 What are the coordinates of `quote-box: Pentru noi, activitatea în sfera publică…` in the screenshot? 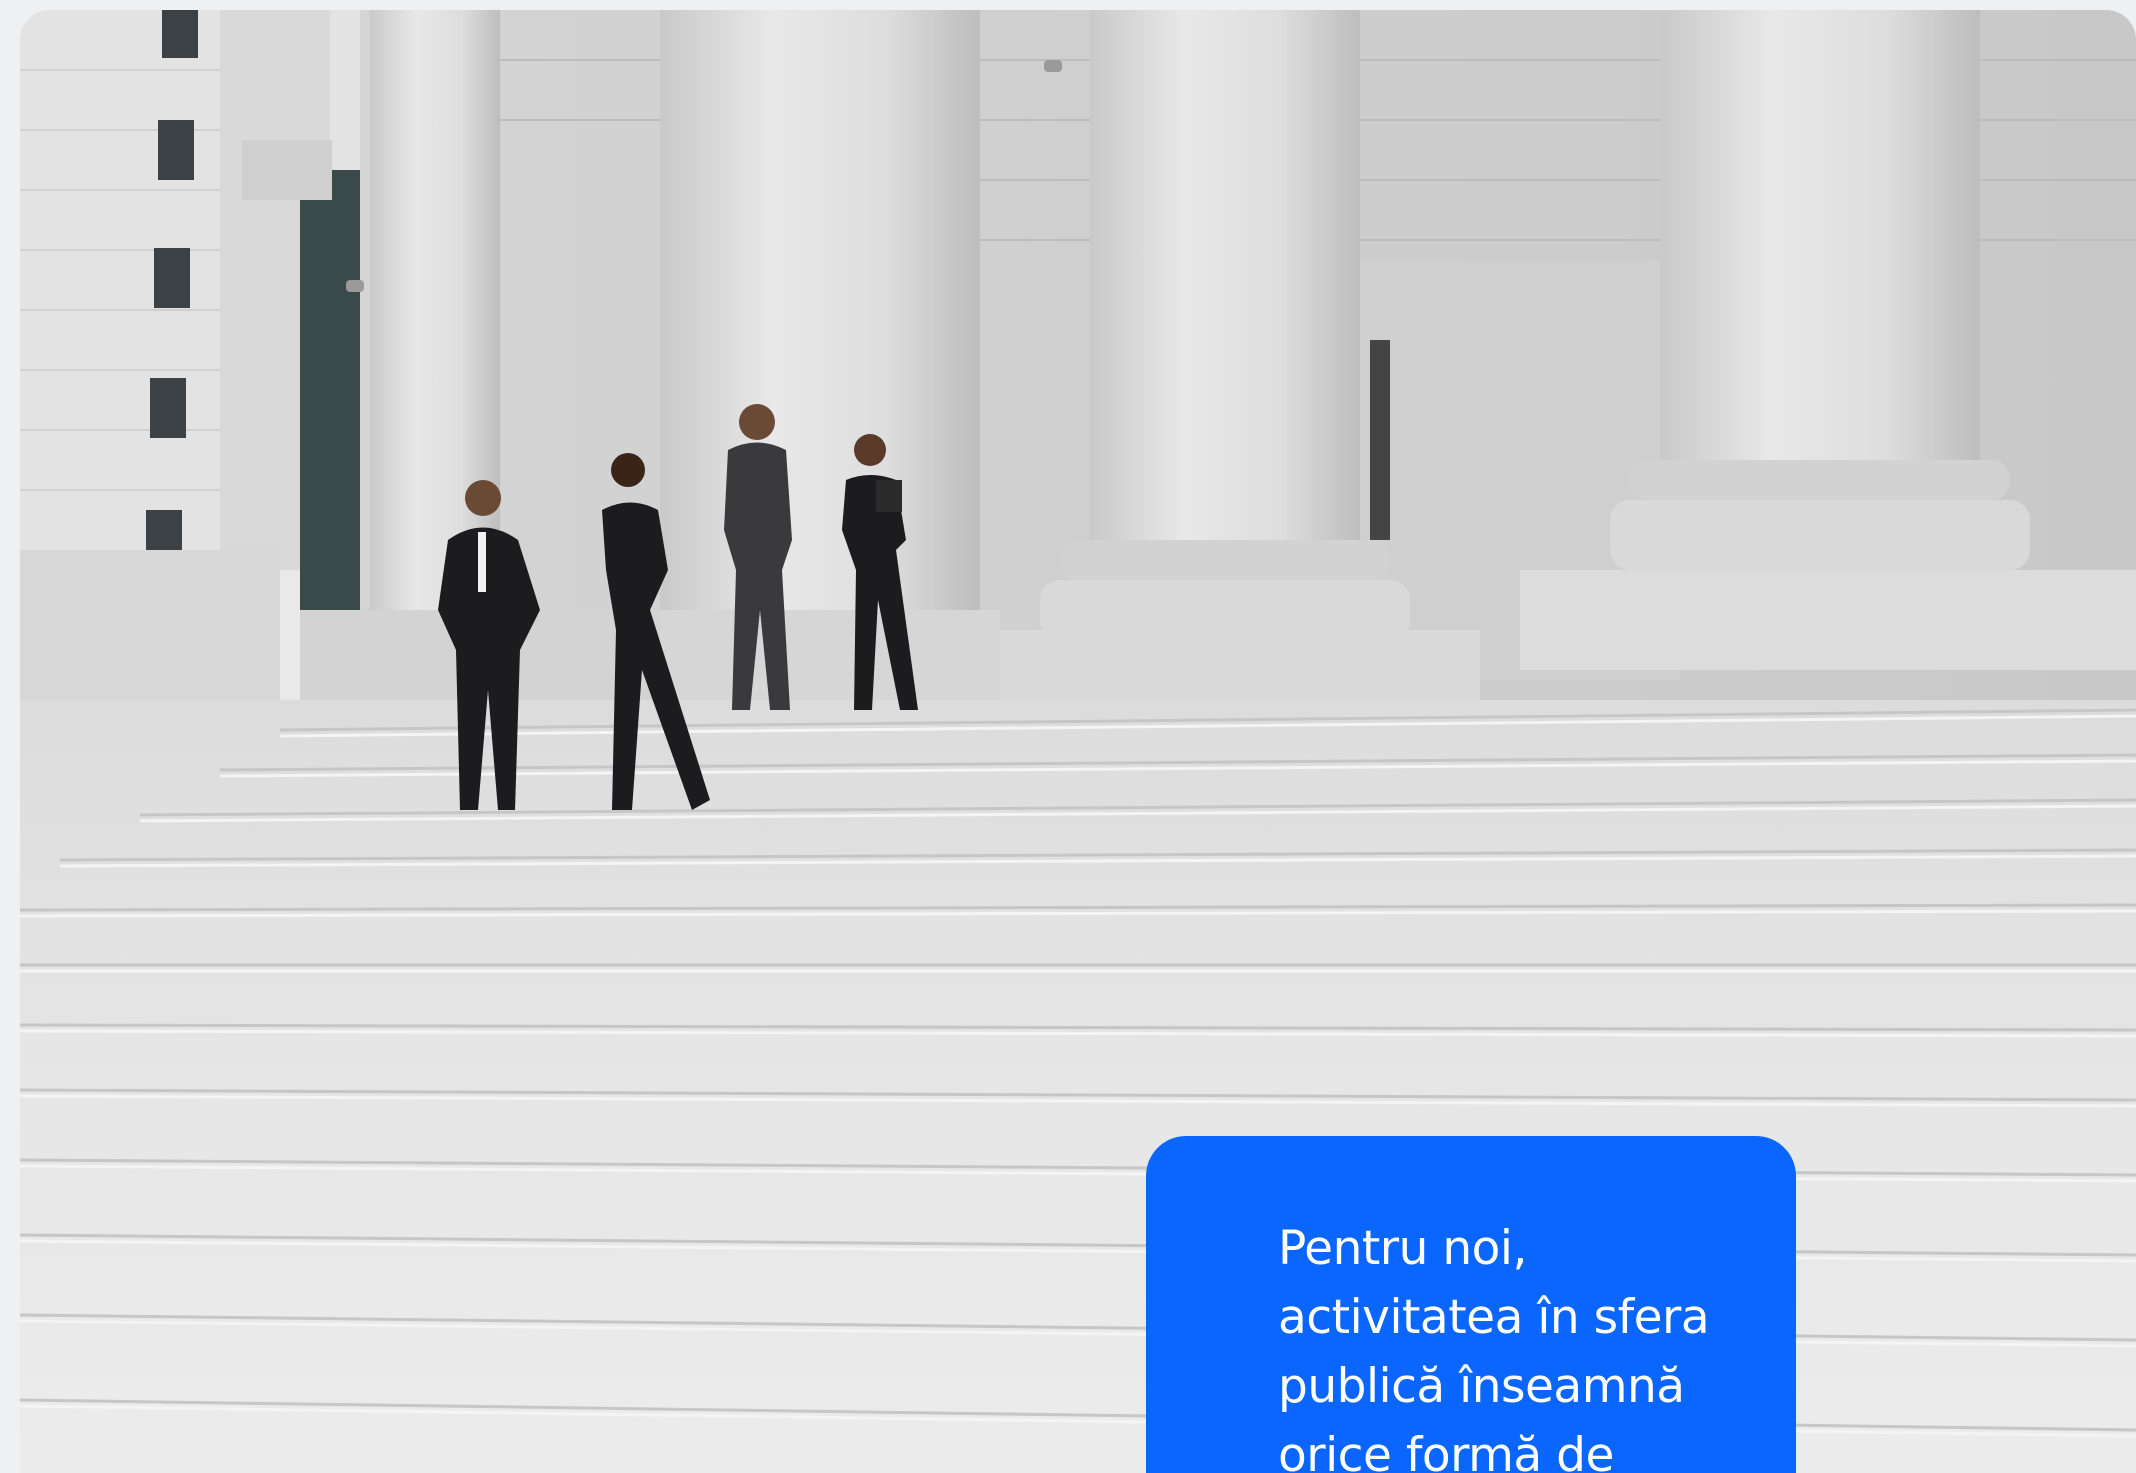 It's located at (1471, 1304).